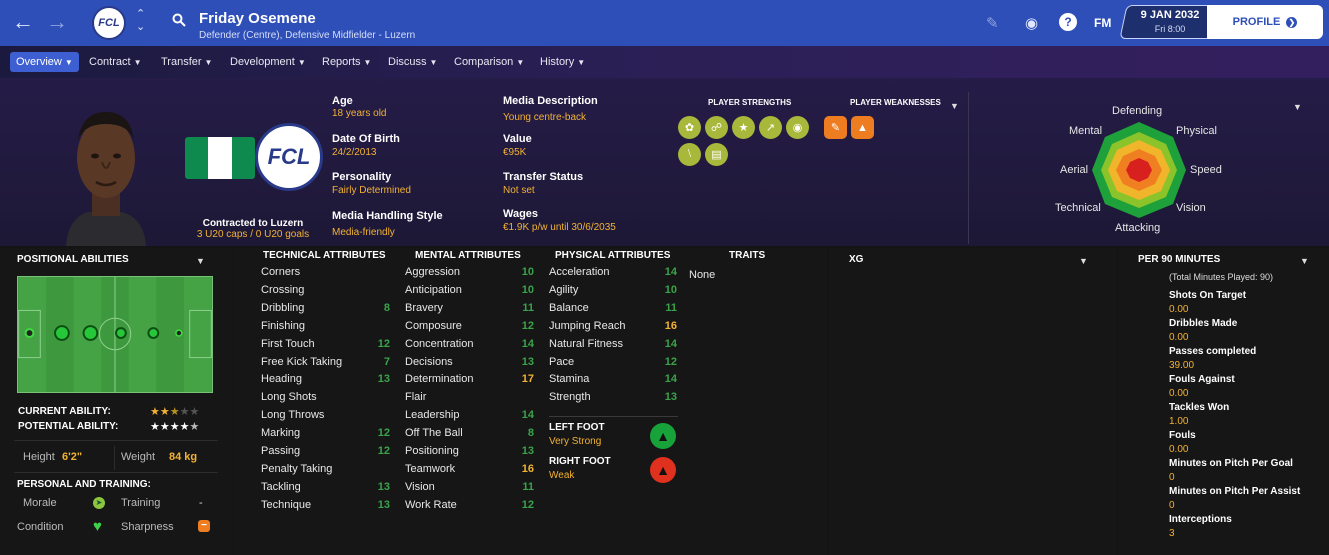 Image resolution: width=1329 pixels, height=555 pixels. What do you see at coordinates (569, 379) in the screenshot?
I see `physical-attribute-name: Stamina` at bounding box center [569, 379].